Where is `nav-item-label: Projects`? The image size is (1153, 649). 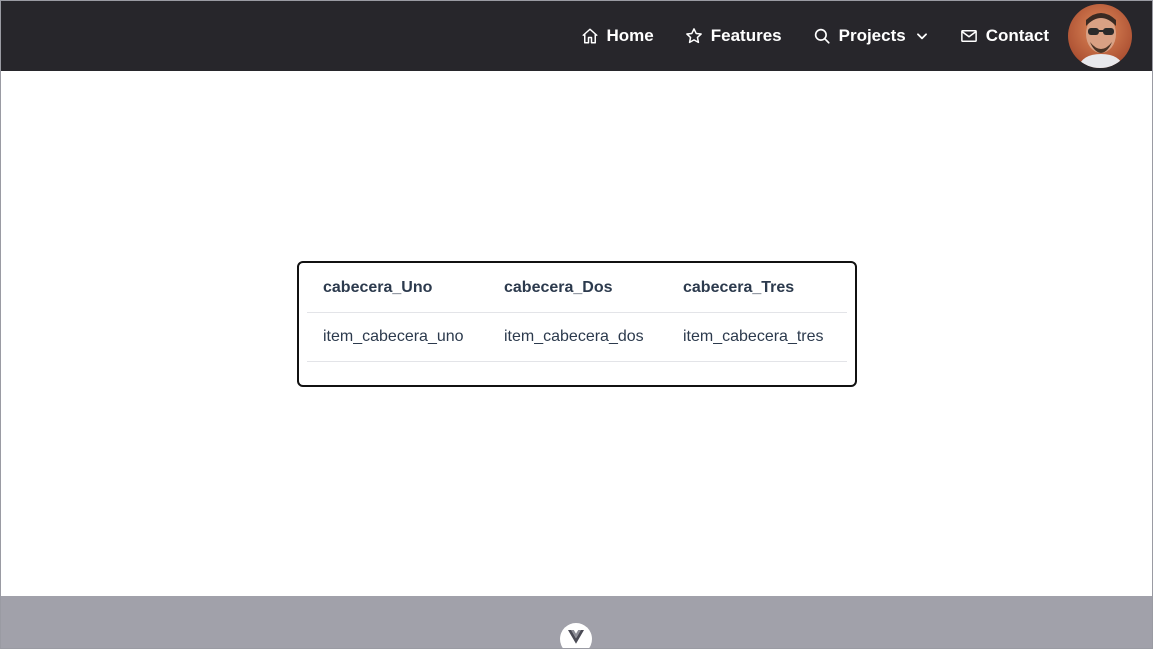 nav-item-label: Projects is located at coordinates (872, 35).